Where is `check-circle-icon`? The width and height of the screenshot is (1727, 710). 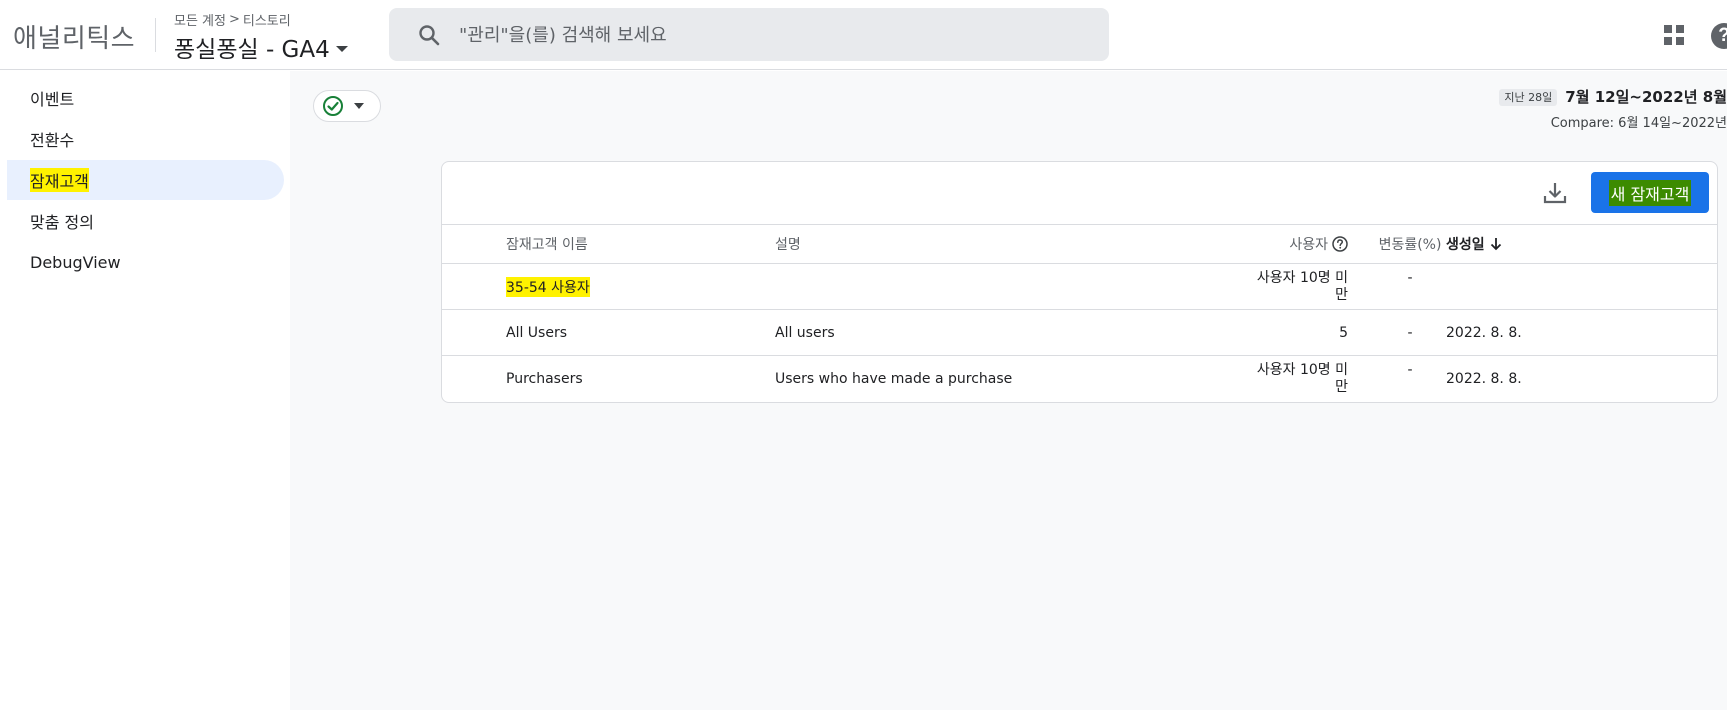
check-circle-icon is located at coordinates (333, 106).